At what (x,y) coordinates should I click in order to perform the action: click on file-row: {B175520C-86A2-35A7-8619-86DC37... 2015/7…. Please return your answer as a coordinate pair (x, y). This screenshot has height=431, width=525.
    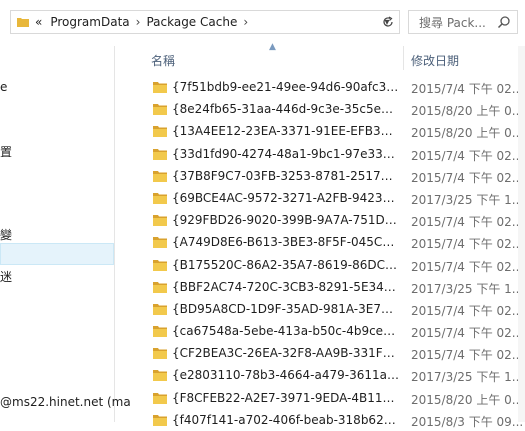
    Looking at the image, I should click on (332, 265).